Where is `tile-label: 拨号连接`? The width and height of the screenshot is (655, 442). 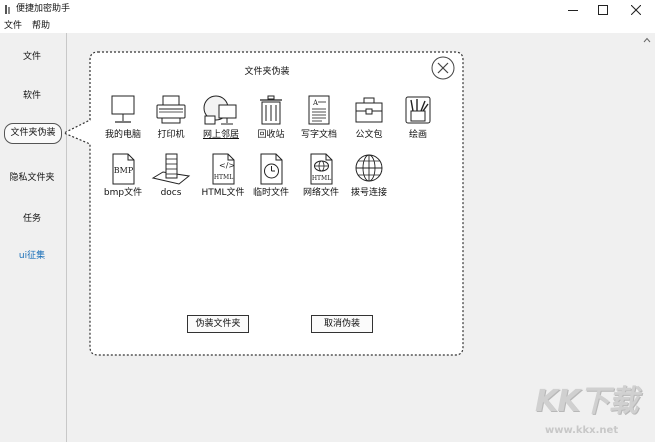
tile-label: 拨号连接 is located at coordinates (368, 193).